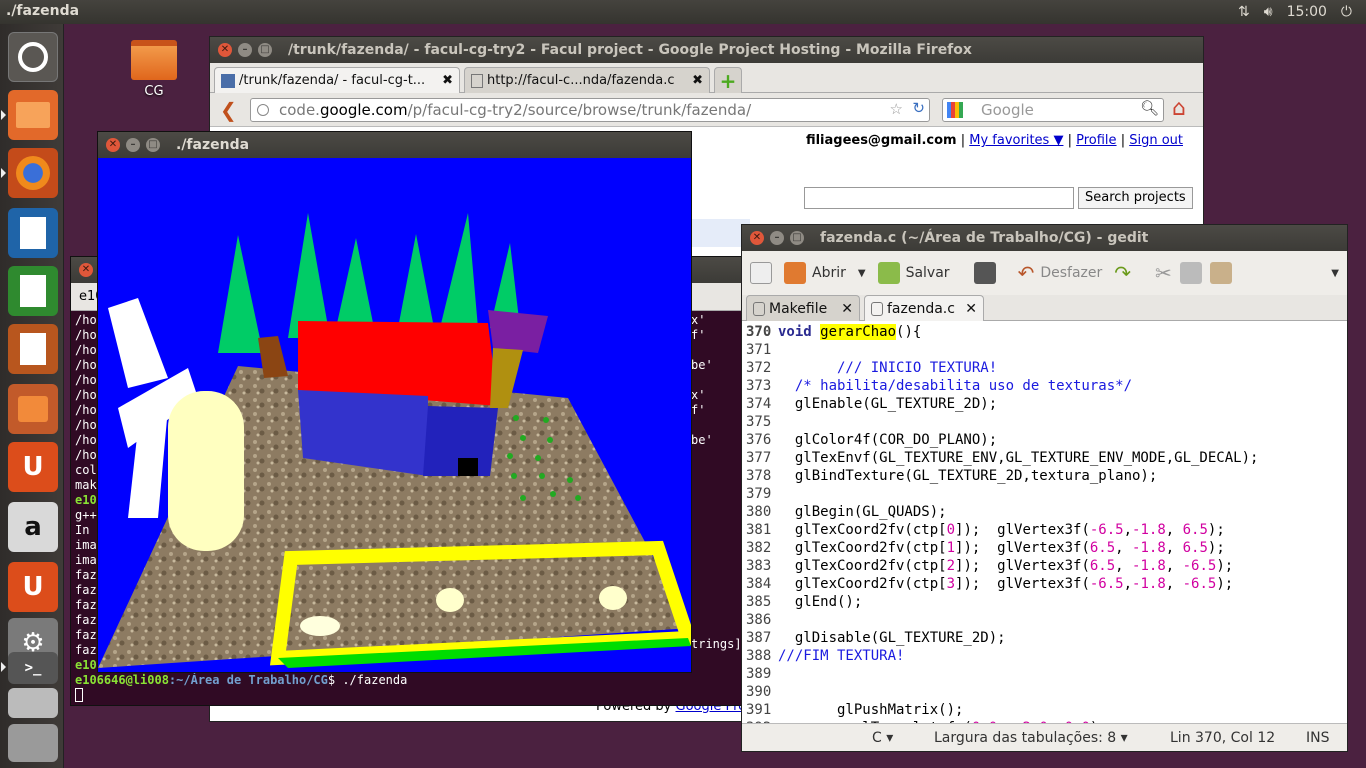 The image size is (1366, 768). Describe the element at coordinates (759, 530) in the screenshot. I see `line-number: 381` at that location.